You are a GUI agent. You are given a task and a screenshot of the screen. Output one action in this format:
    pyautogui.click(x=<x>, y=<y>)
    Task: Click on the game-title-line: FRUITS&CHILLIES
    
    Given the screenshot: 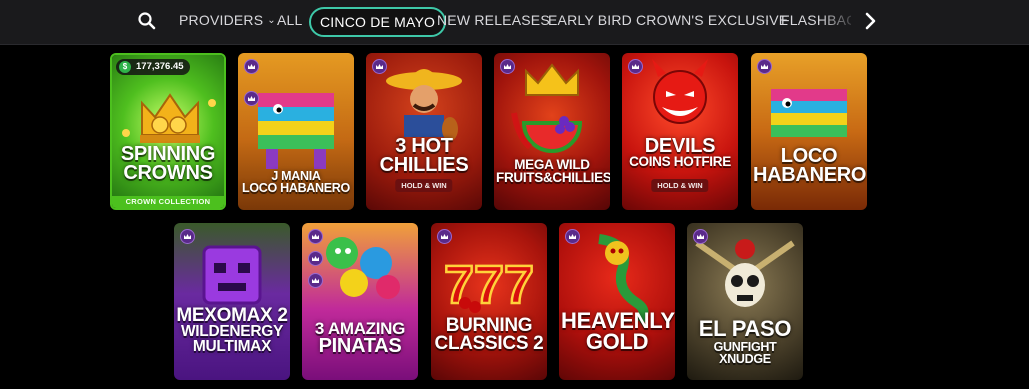 What is the action you would take?
    pyautogui.click(x=553, y=177)
    